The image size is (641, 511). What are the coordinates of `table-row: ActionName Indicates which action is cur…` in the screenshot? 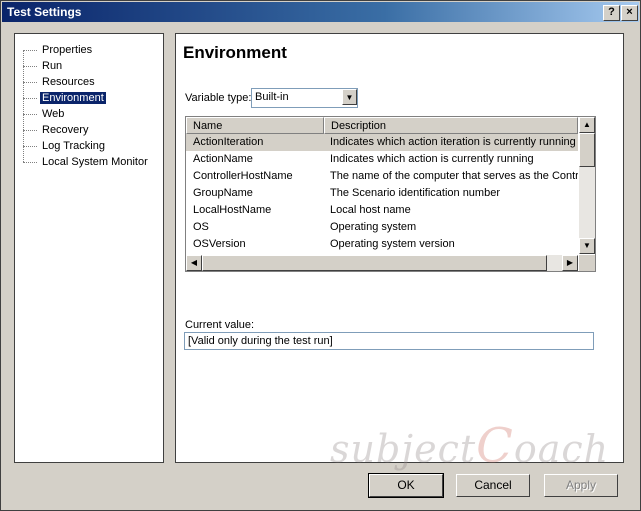 It's located at (382, 159).